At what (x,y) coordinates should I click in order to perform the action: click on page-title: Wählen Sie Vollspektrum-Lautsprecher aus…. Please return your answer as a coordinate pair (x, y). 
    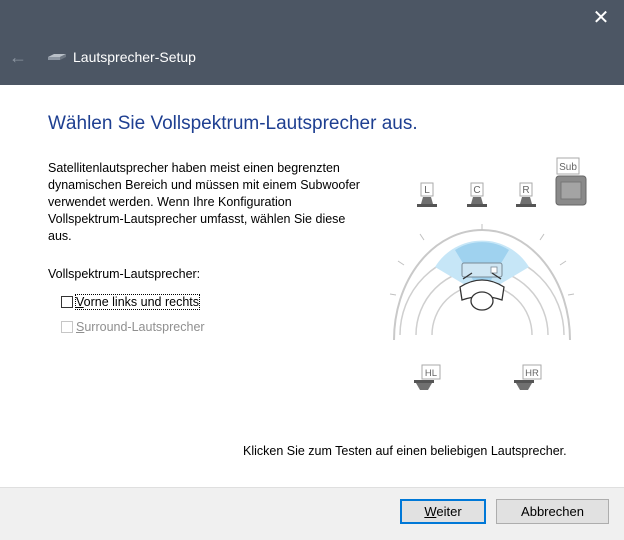
    Looking at the image, I should click on (233, 123).